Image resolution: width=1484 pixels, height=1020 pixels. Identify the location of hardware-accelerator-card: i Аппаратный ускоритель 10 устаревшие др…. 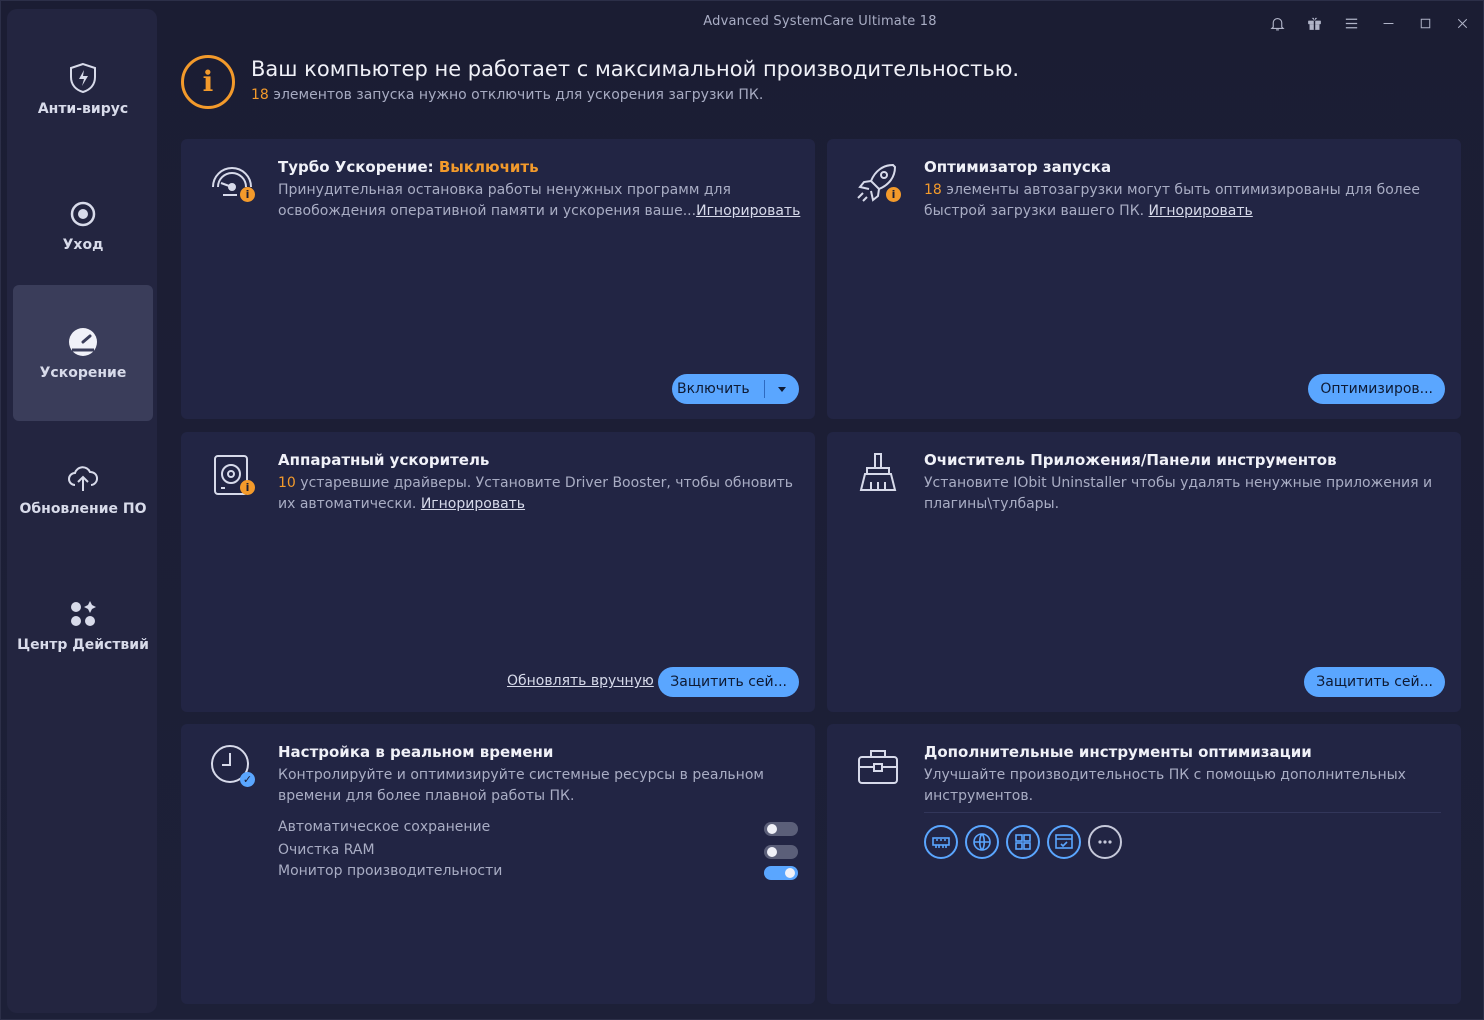
(498, 572).